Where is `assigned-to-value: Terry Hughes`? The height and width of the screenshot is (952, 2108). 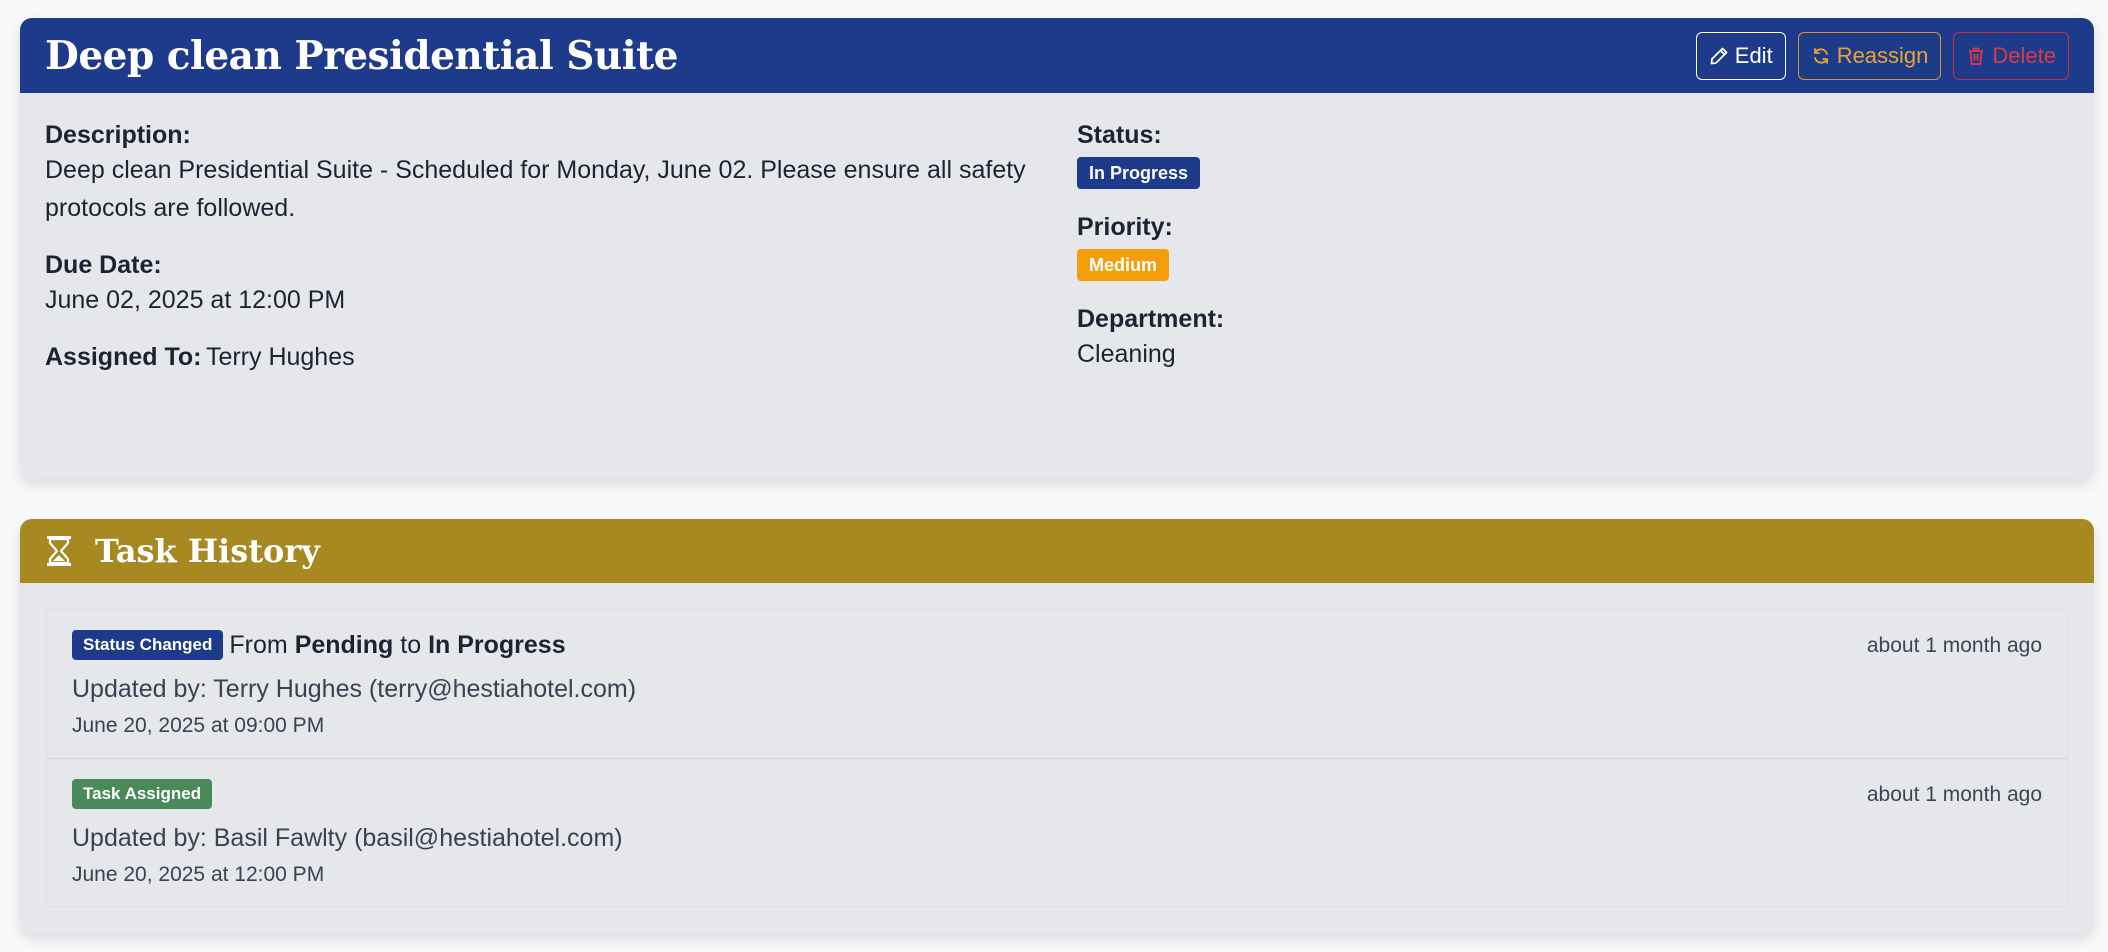
assigned-to-value: Terry Hughes is located at coordinates (280, 357).